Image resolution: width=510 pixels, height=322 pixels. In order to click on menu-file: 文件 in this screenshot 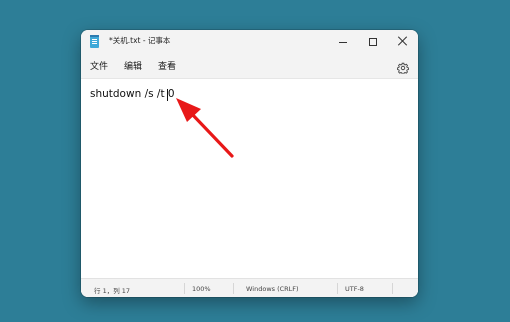, I will do `click(99, 65)`.